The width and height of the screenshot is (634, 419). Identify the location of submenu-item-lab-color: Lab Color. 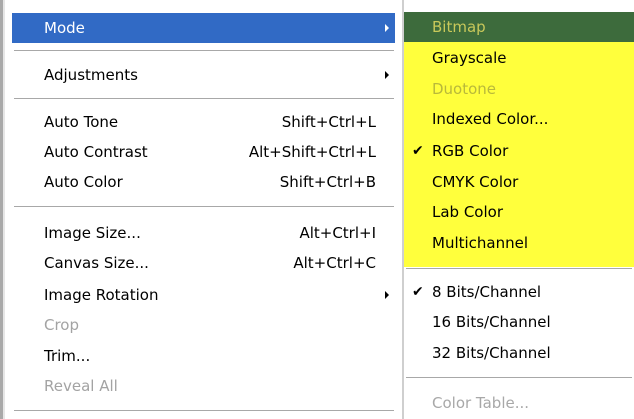
(519, 212).